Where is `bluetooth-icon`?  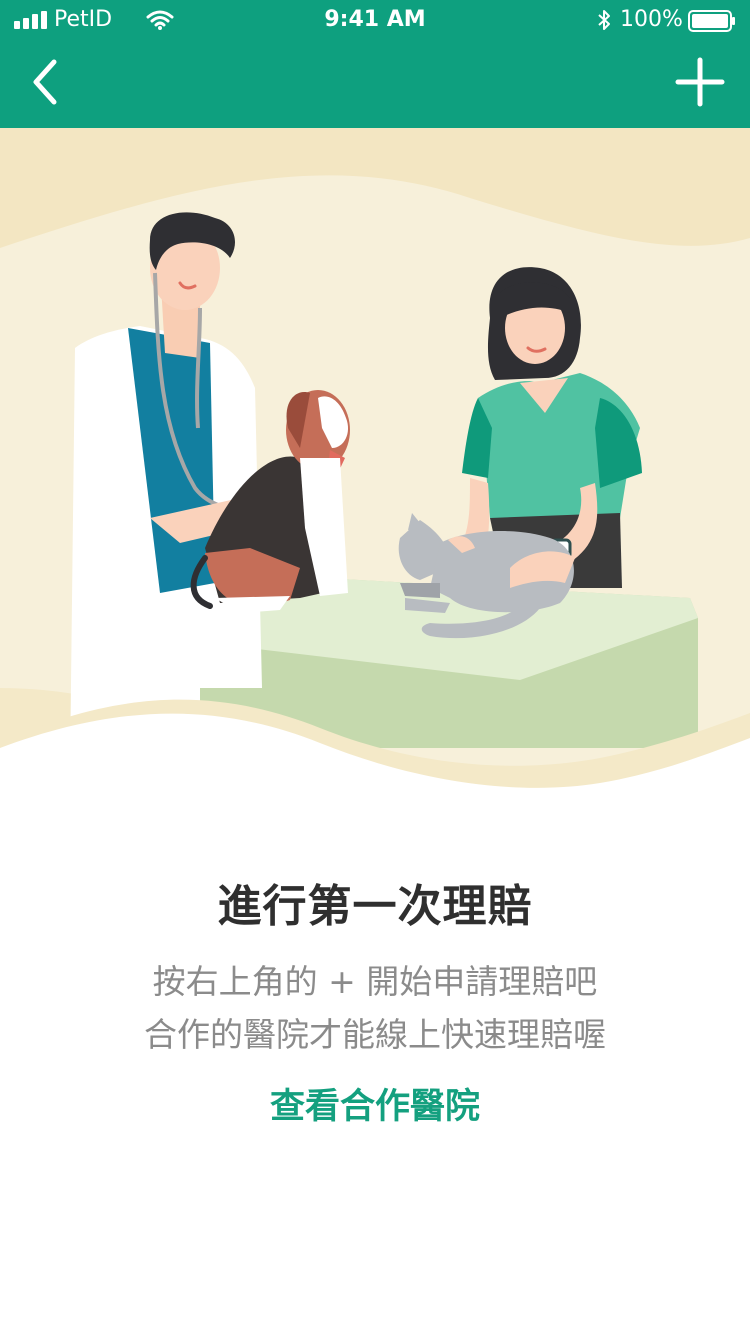
bluetooth-icon is located at coordinates (604, 20).